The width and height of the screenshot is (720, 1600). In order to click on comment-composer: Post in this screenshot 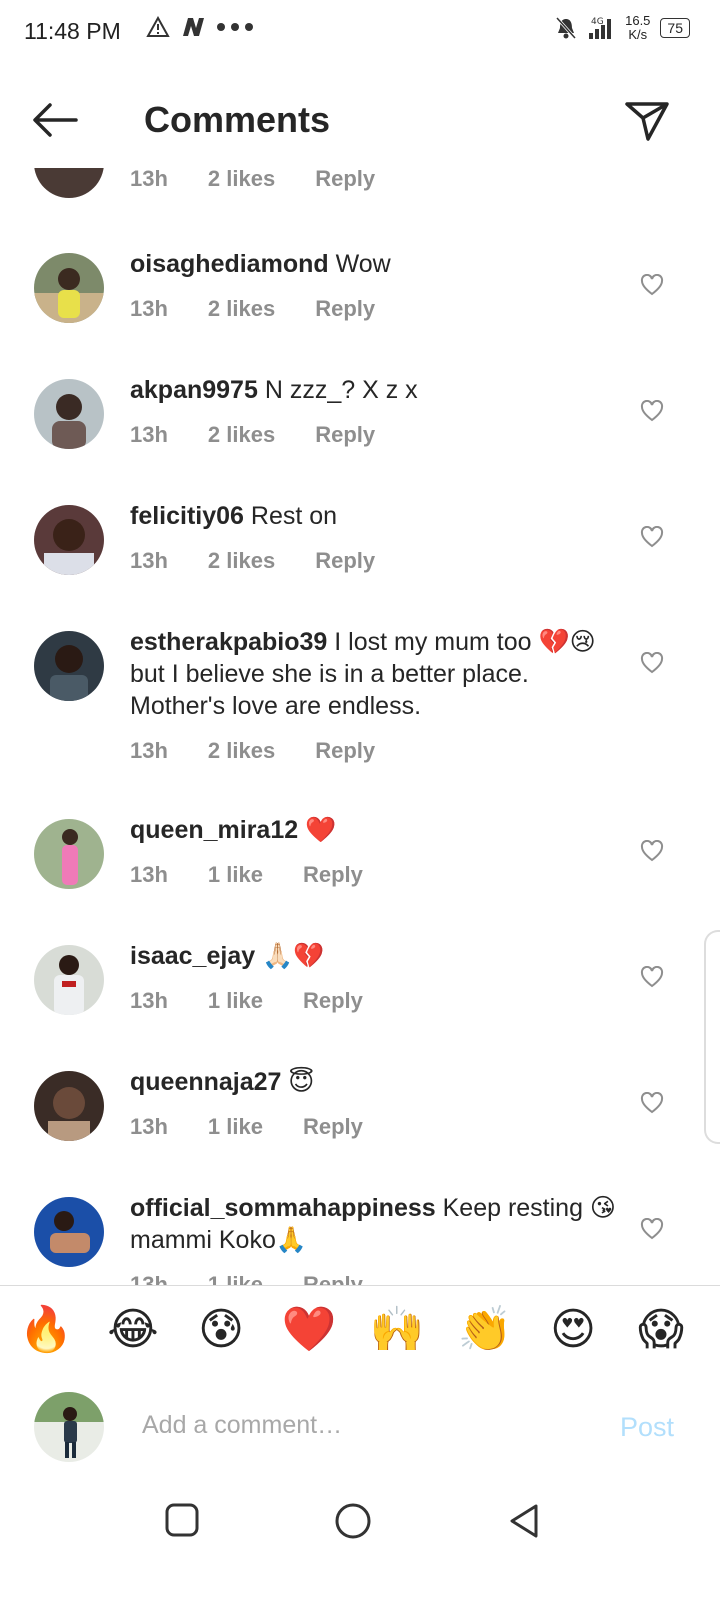, I will do `click(360, 1428)`.